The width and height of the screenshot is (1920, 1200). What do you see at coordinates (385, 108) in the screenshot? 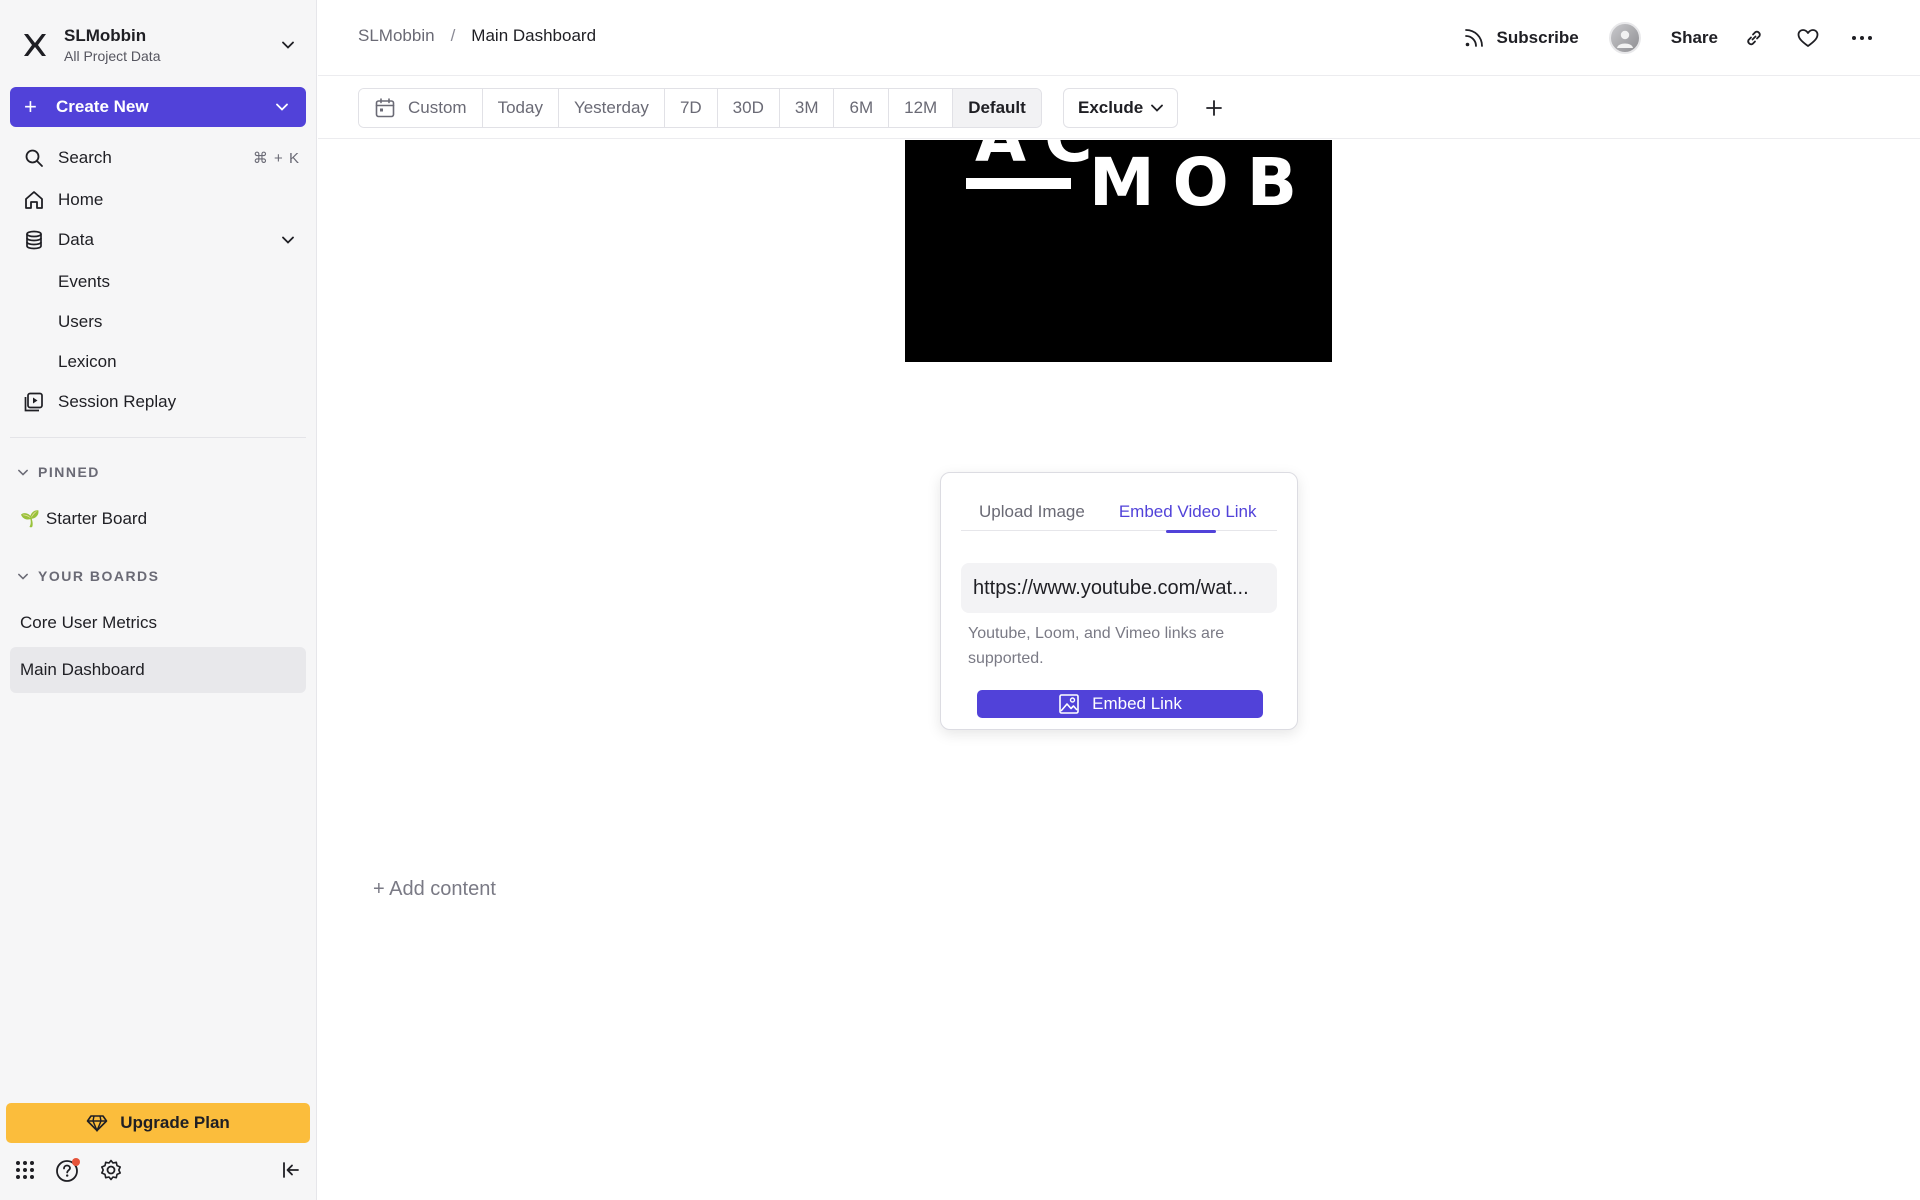
I see `calendar-icon` at bounding box center [385, 108].